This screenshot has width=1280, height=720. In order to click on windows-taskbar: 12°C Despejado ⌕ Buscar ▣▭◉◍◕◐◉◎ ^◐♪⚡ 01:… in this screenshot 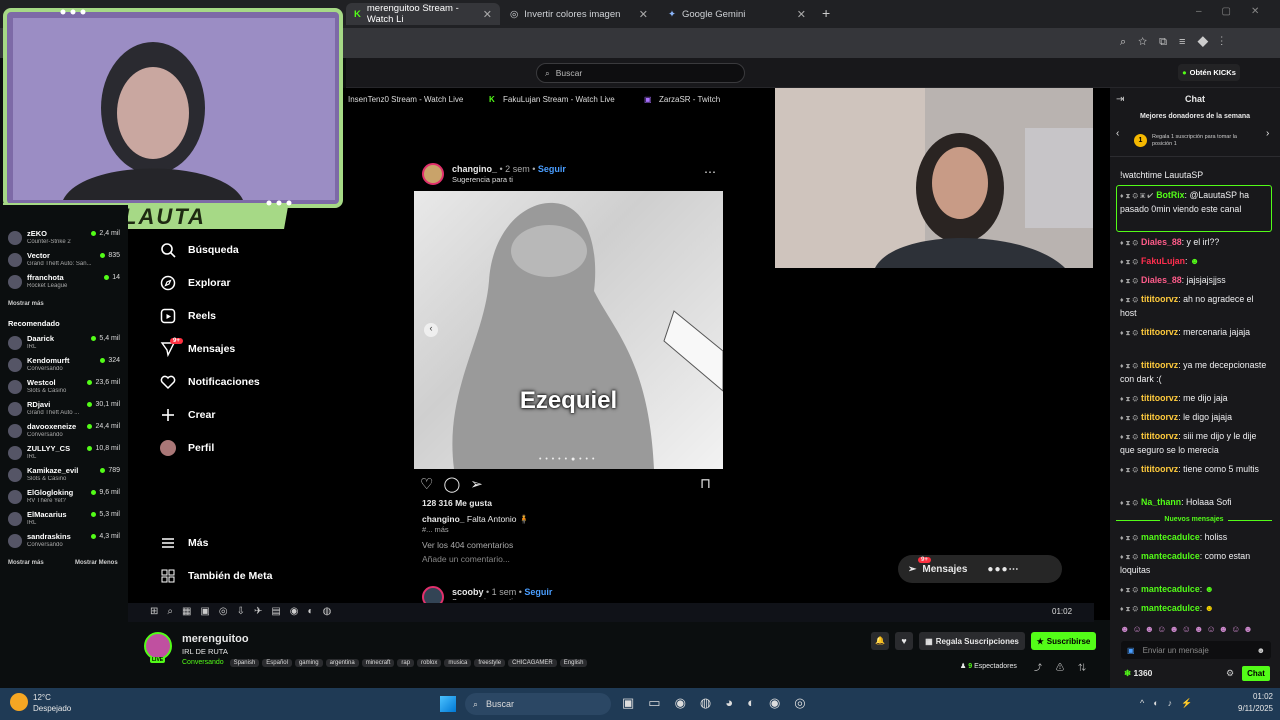, I will do `click(640, 704)`.